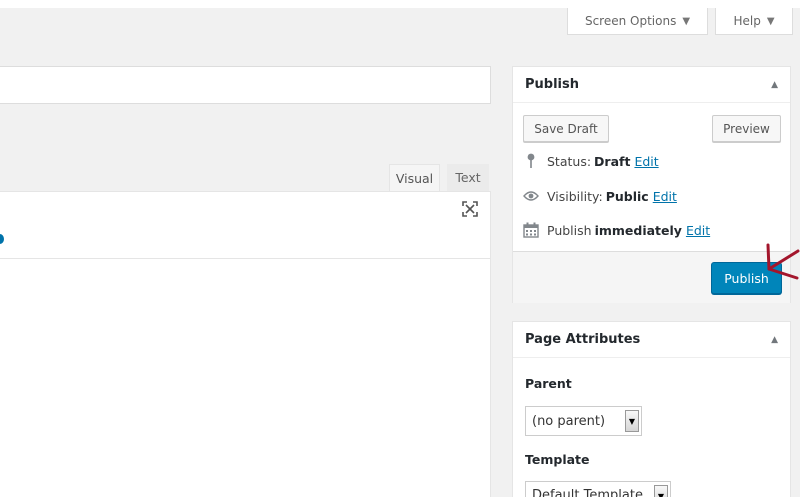  What do you see at coordinates (470, 209) in the screenshot?
I see `fullscreen-icon` at bounding box center [470, 209].